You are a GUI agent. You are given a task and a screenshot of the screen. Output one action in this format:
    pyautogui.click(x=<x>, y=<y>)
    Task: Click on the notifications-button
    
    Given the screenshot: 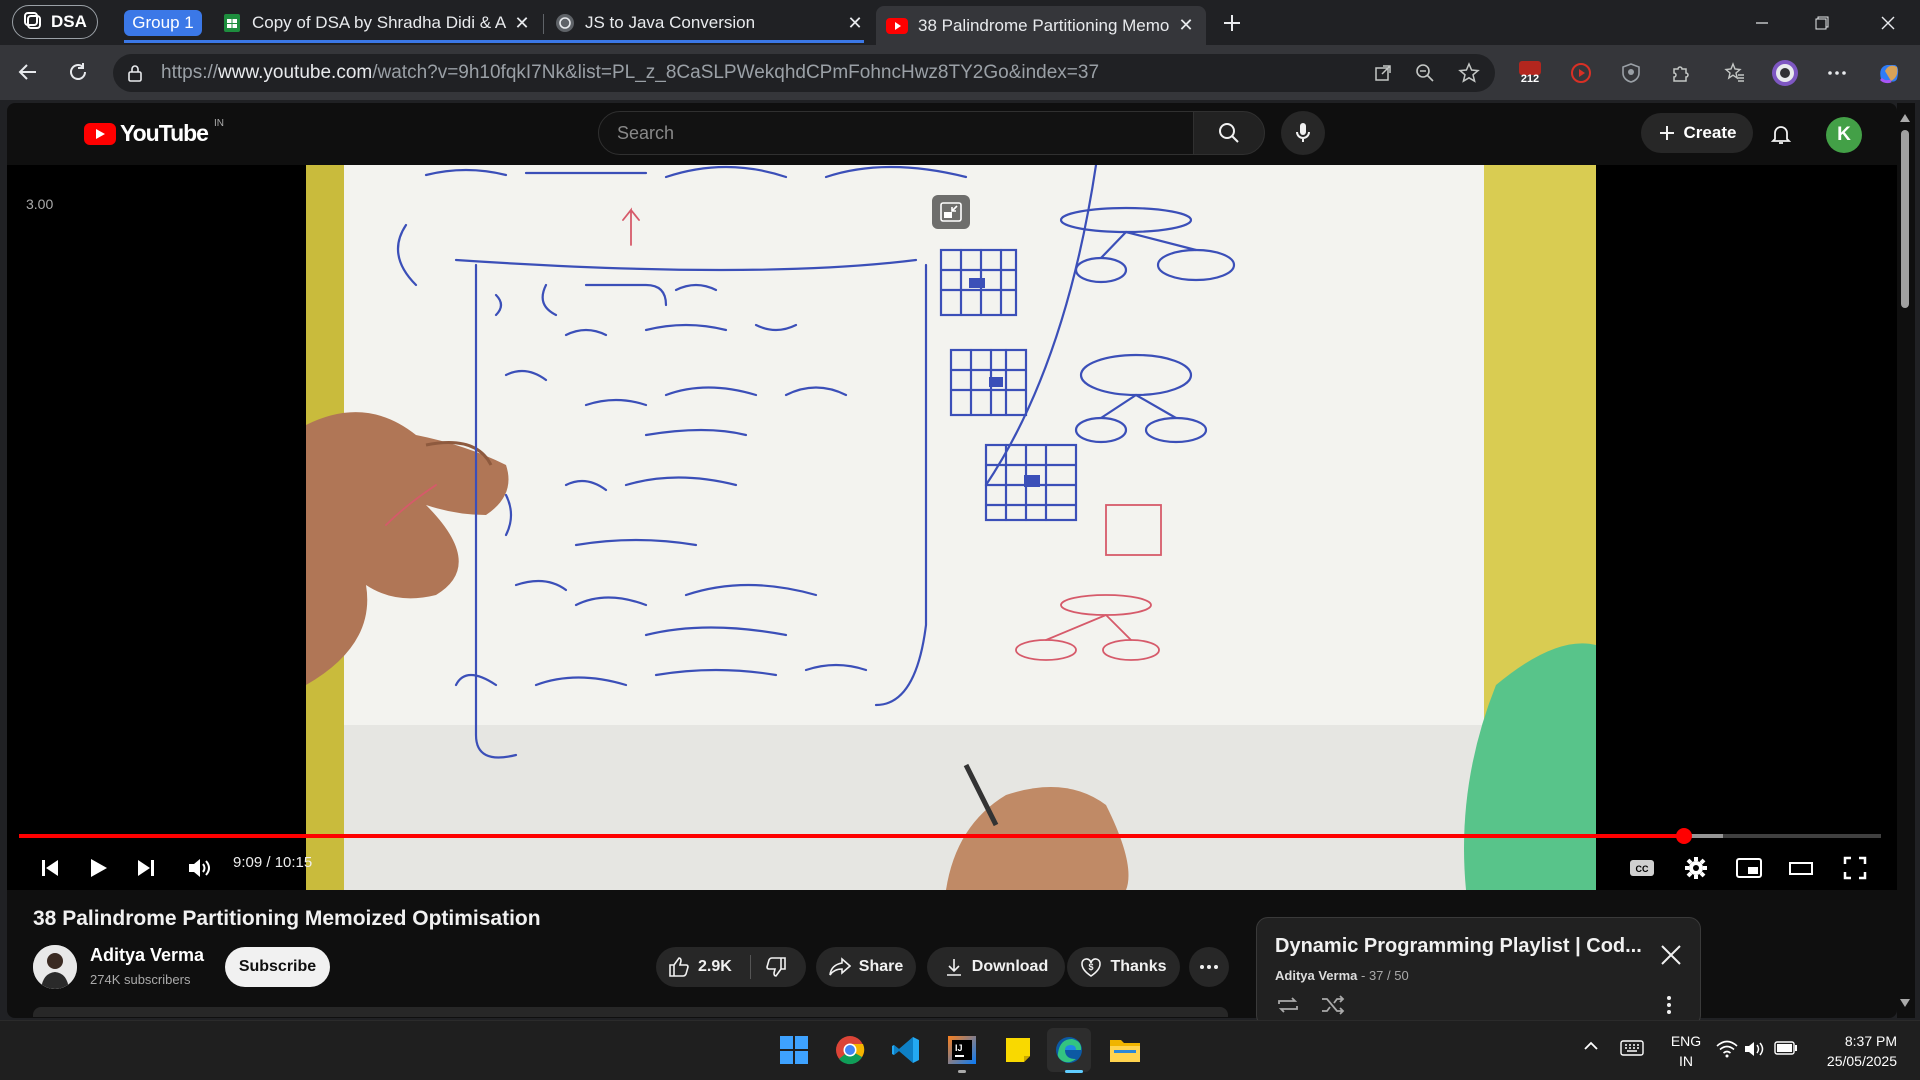 What is the action you would take?
    pyautogui.click(x=1781, y=134)
    